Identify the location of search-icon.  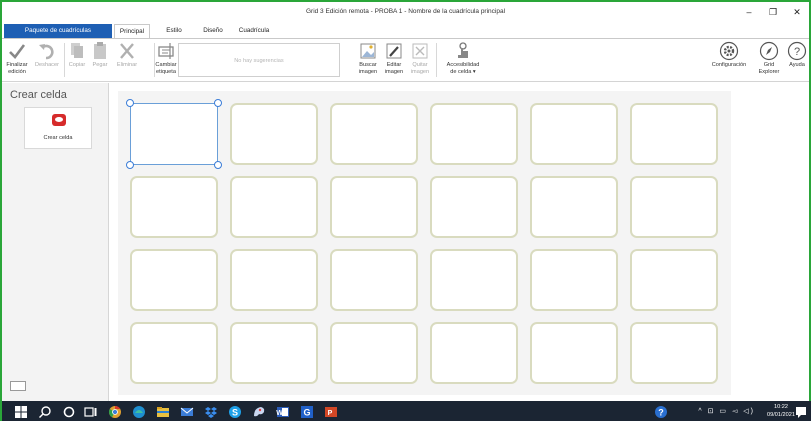
(45, 412).